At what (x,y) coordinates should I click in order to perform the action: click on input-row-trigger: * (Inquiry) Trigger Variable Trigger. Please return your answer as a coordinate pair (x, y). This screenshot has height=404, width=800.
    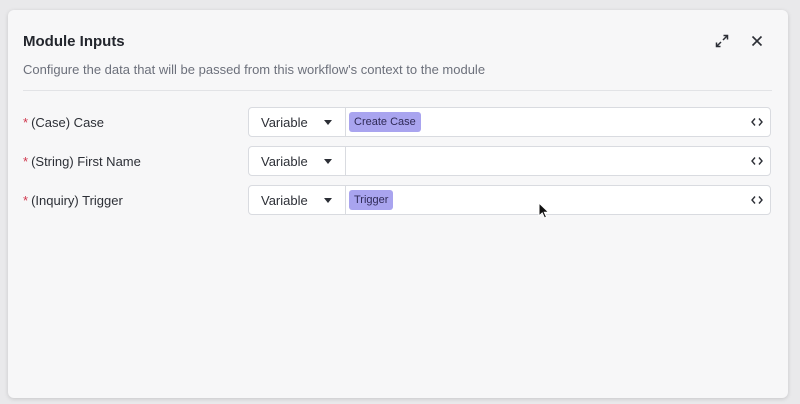
    Looking at the image, I should click on (398, 201).